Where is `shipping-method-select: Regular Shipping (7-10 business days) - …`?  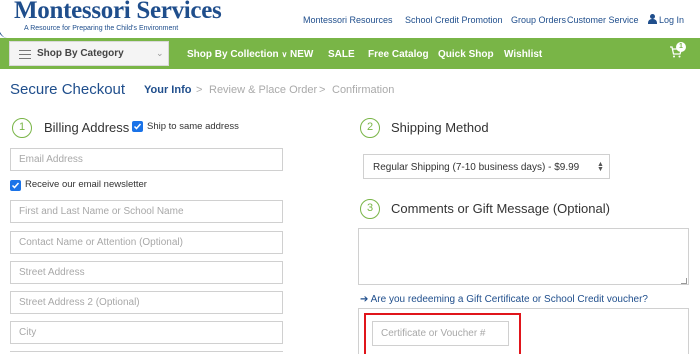
shipping-method-select: Regular Shipping (7-10 business days) - … is located at coordinates (486, 166).